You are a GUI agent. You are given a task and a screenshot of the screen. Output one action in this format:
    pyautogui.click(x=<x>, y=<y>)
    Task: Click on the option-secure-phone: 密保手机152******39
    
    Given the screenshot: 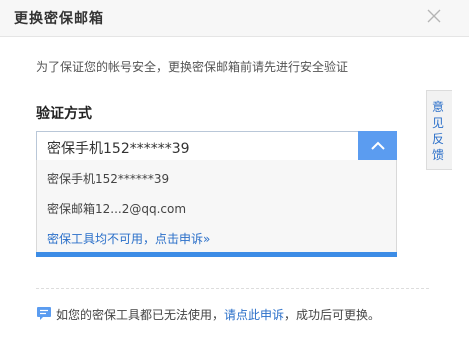 What is the action you would take?
    pyautogui.click(x=108, y=178)
    